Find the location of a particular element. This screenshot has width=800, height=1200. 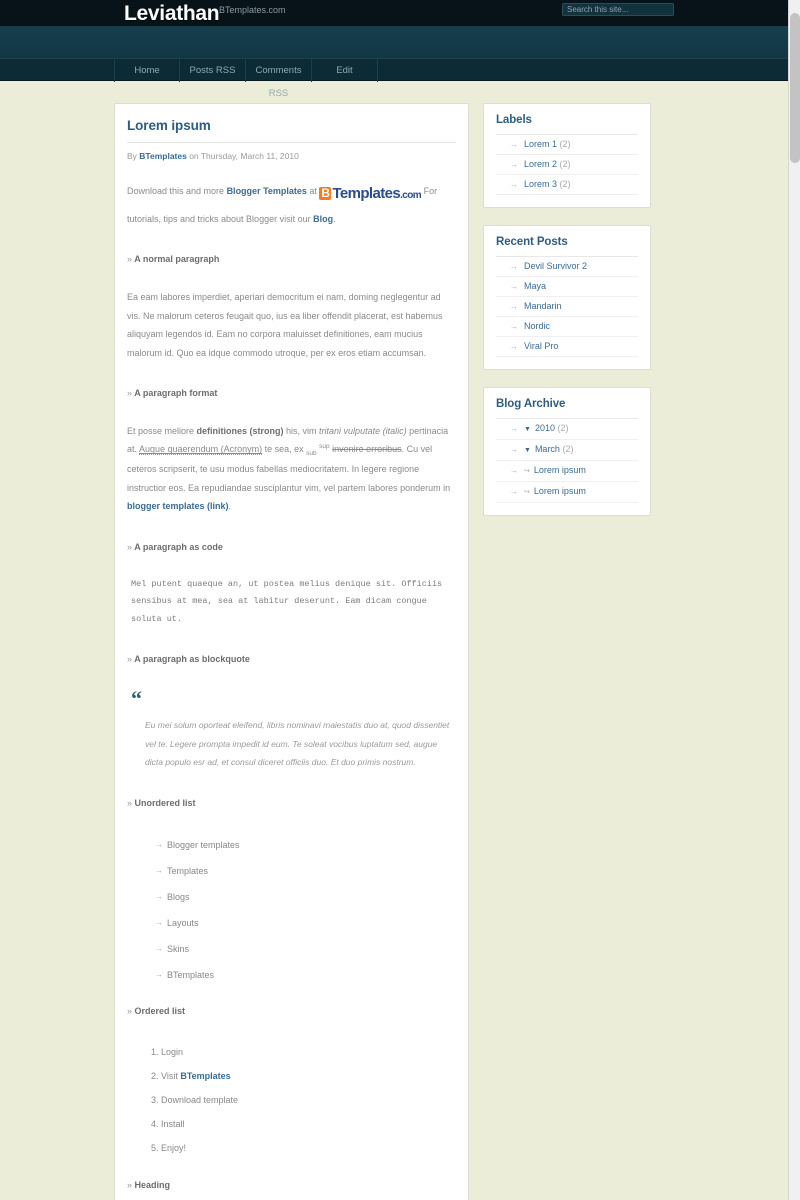

list-item: Blogs is located at coordinates (291, 897).